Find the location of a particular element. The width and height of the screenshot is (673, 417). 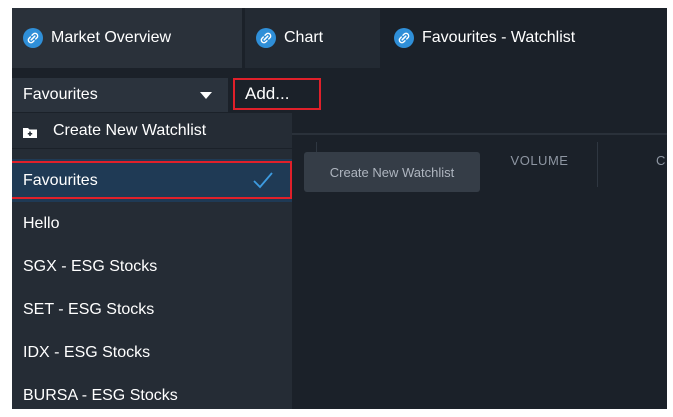

create-watchlist-tooltip: Create New Watchlist is located at coordinates (392, 172).